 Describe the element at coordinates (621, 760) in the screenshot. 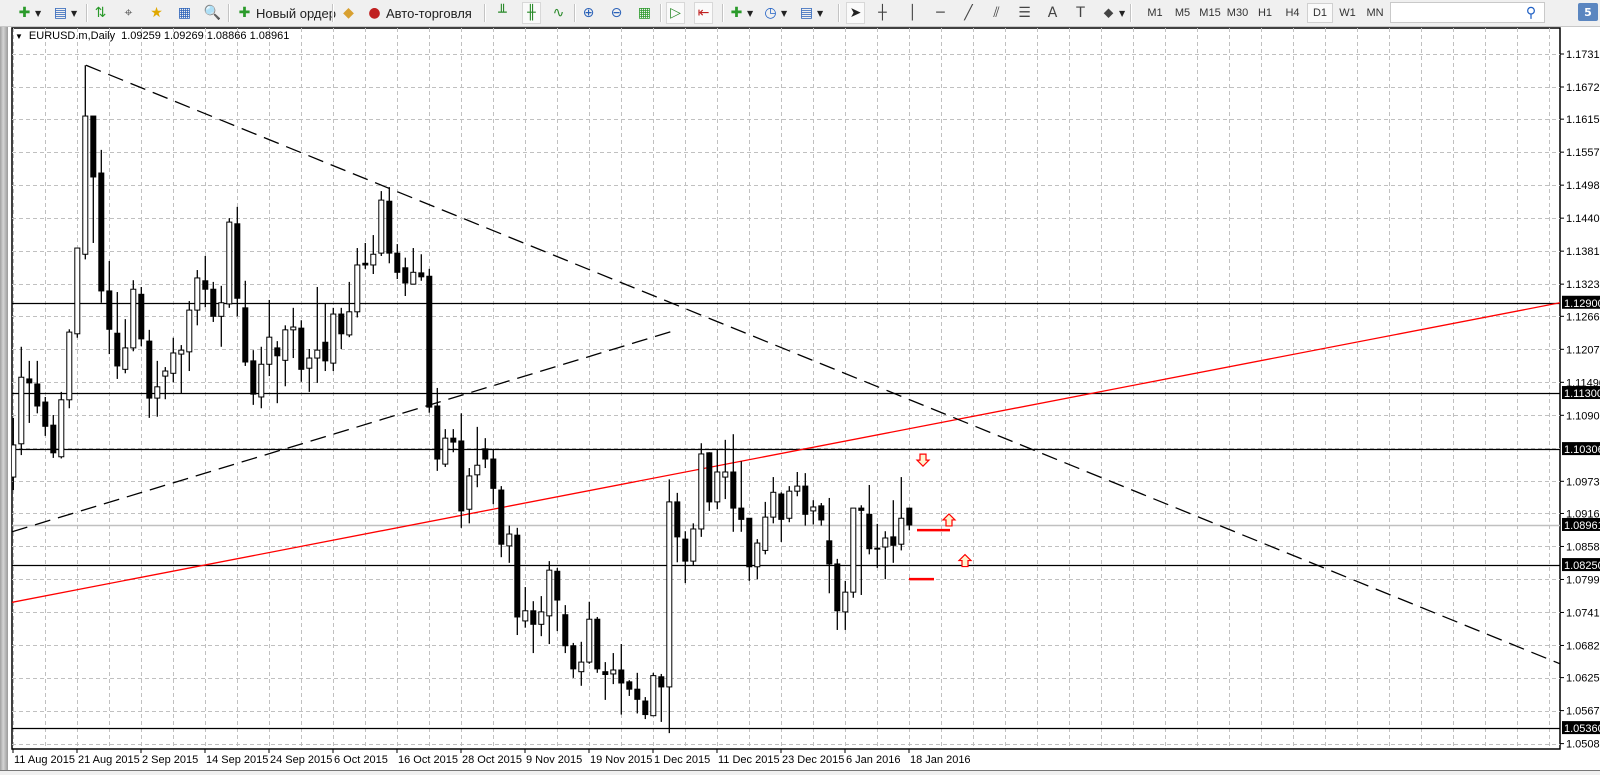

I see `date-tick-label: 19 Nov 2015` at that location.